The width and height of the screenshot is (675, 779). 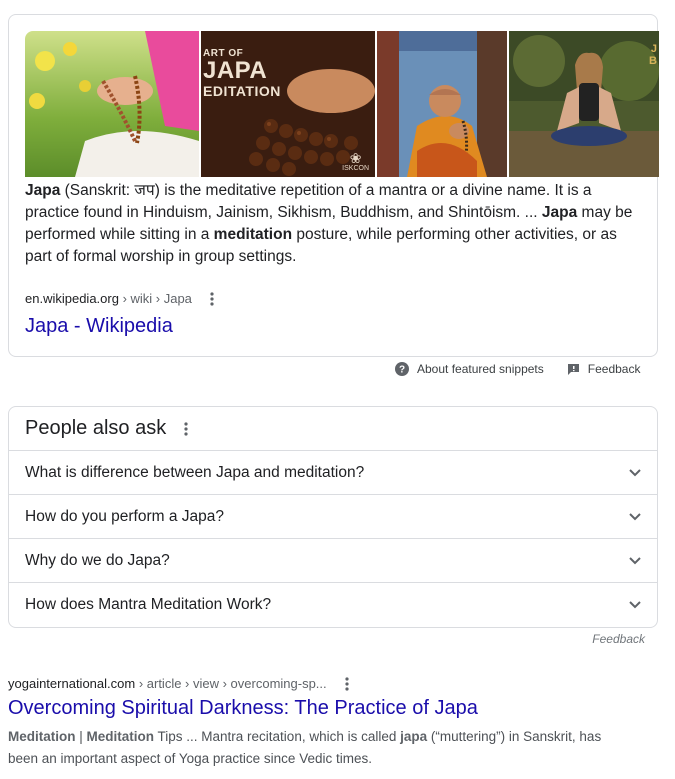 I want to click on feedback-icon, so click(x=573, y=369).